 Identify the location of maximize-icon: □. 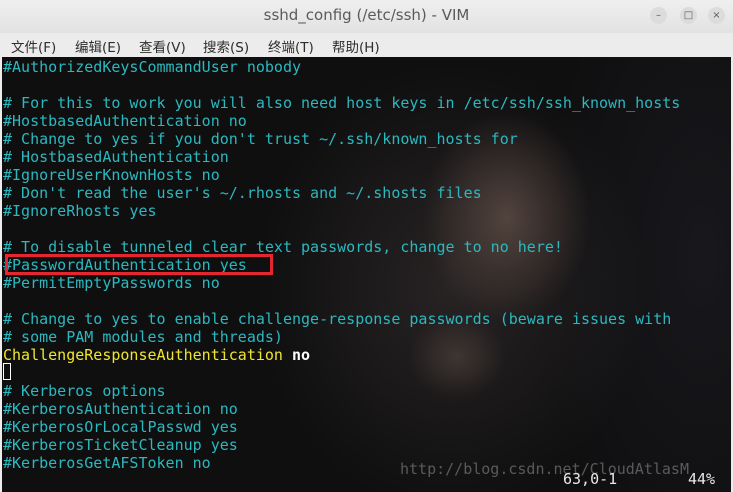
(688, 15).